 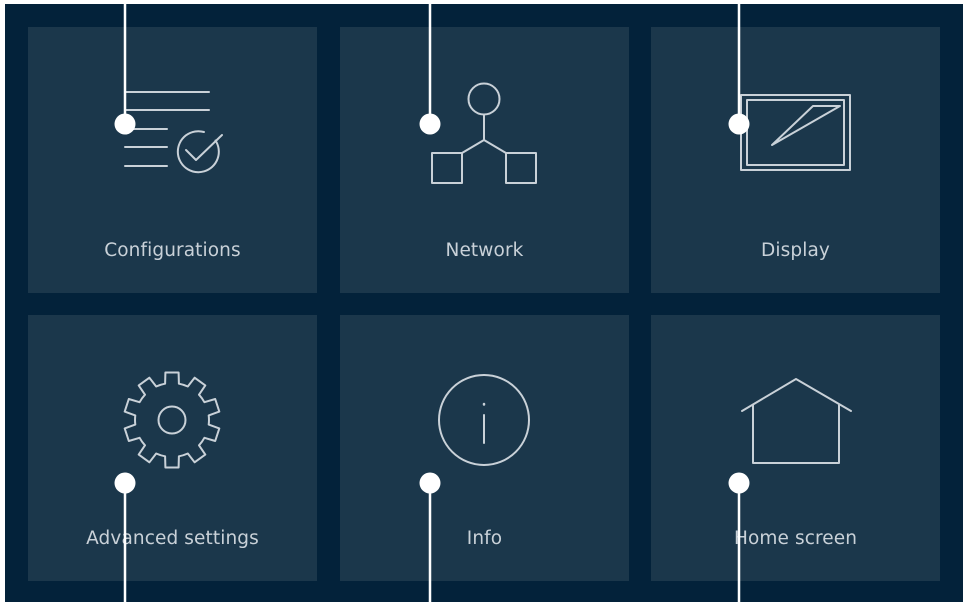 I want to click on display-tile: Display, so click(x=795, y=160).